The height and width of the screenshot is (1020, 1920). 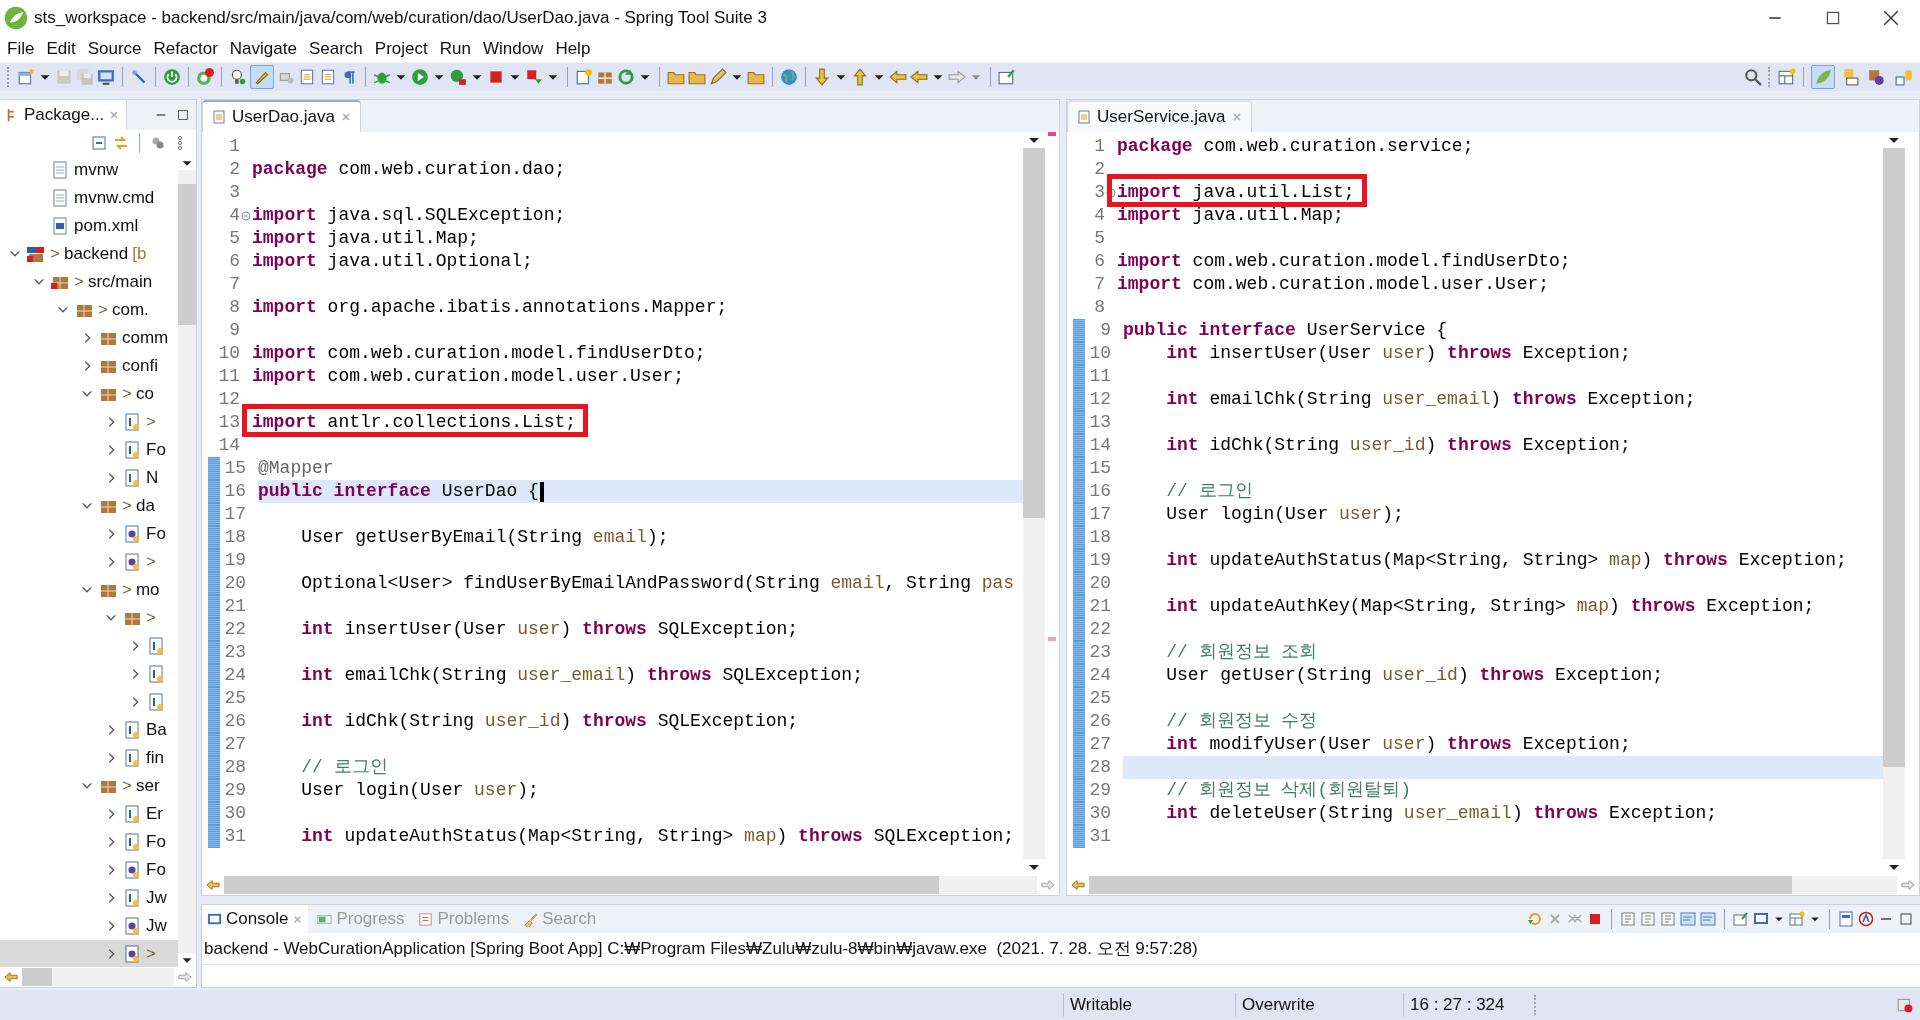 I want to click on tree-item: Er, so click(x=89, y=814).